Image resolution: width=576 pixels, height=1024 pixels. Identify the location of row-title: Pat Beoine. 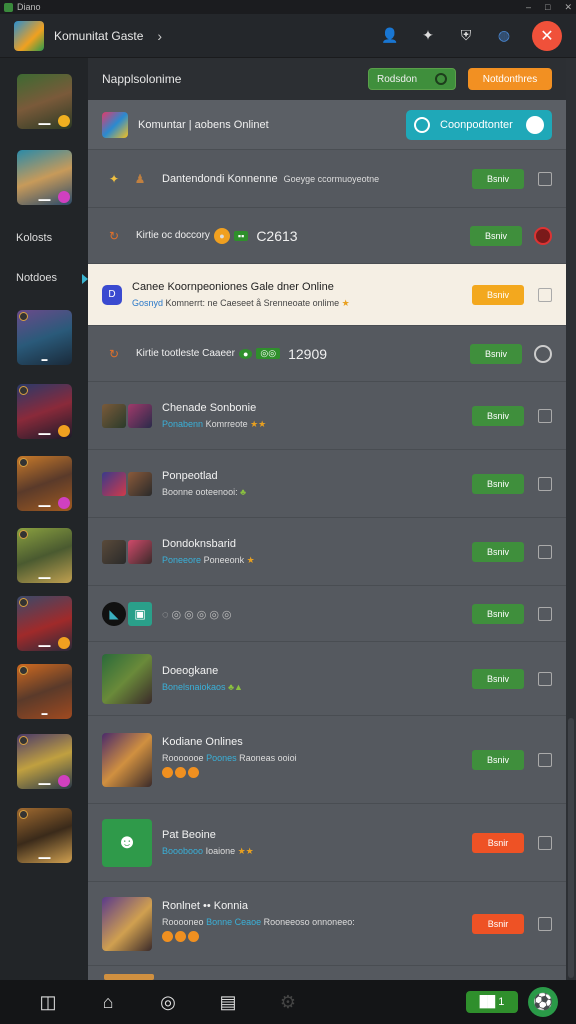
(189, 834).